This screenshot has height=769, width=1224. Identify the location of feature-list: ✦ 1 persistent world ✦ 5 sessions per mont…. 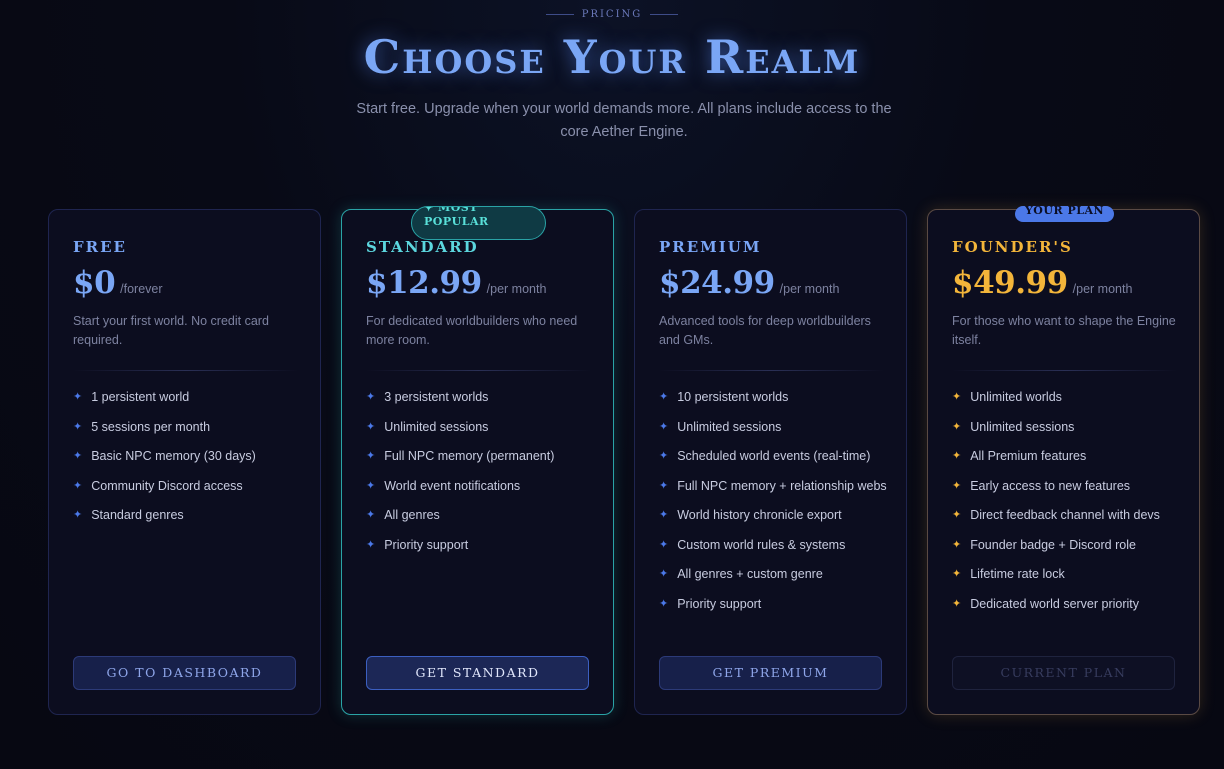
(188, 461).